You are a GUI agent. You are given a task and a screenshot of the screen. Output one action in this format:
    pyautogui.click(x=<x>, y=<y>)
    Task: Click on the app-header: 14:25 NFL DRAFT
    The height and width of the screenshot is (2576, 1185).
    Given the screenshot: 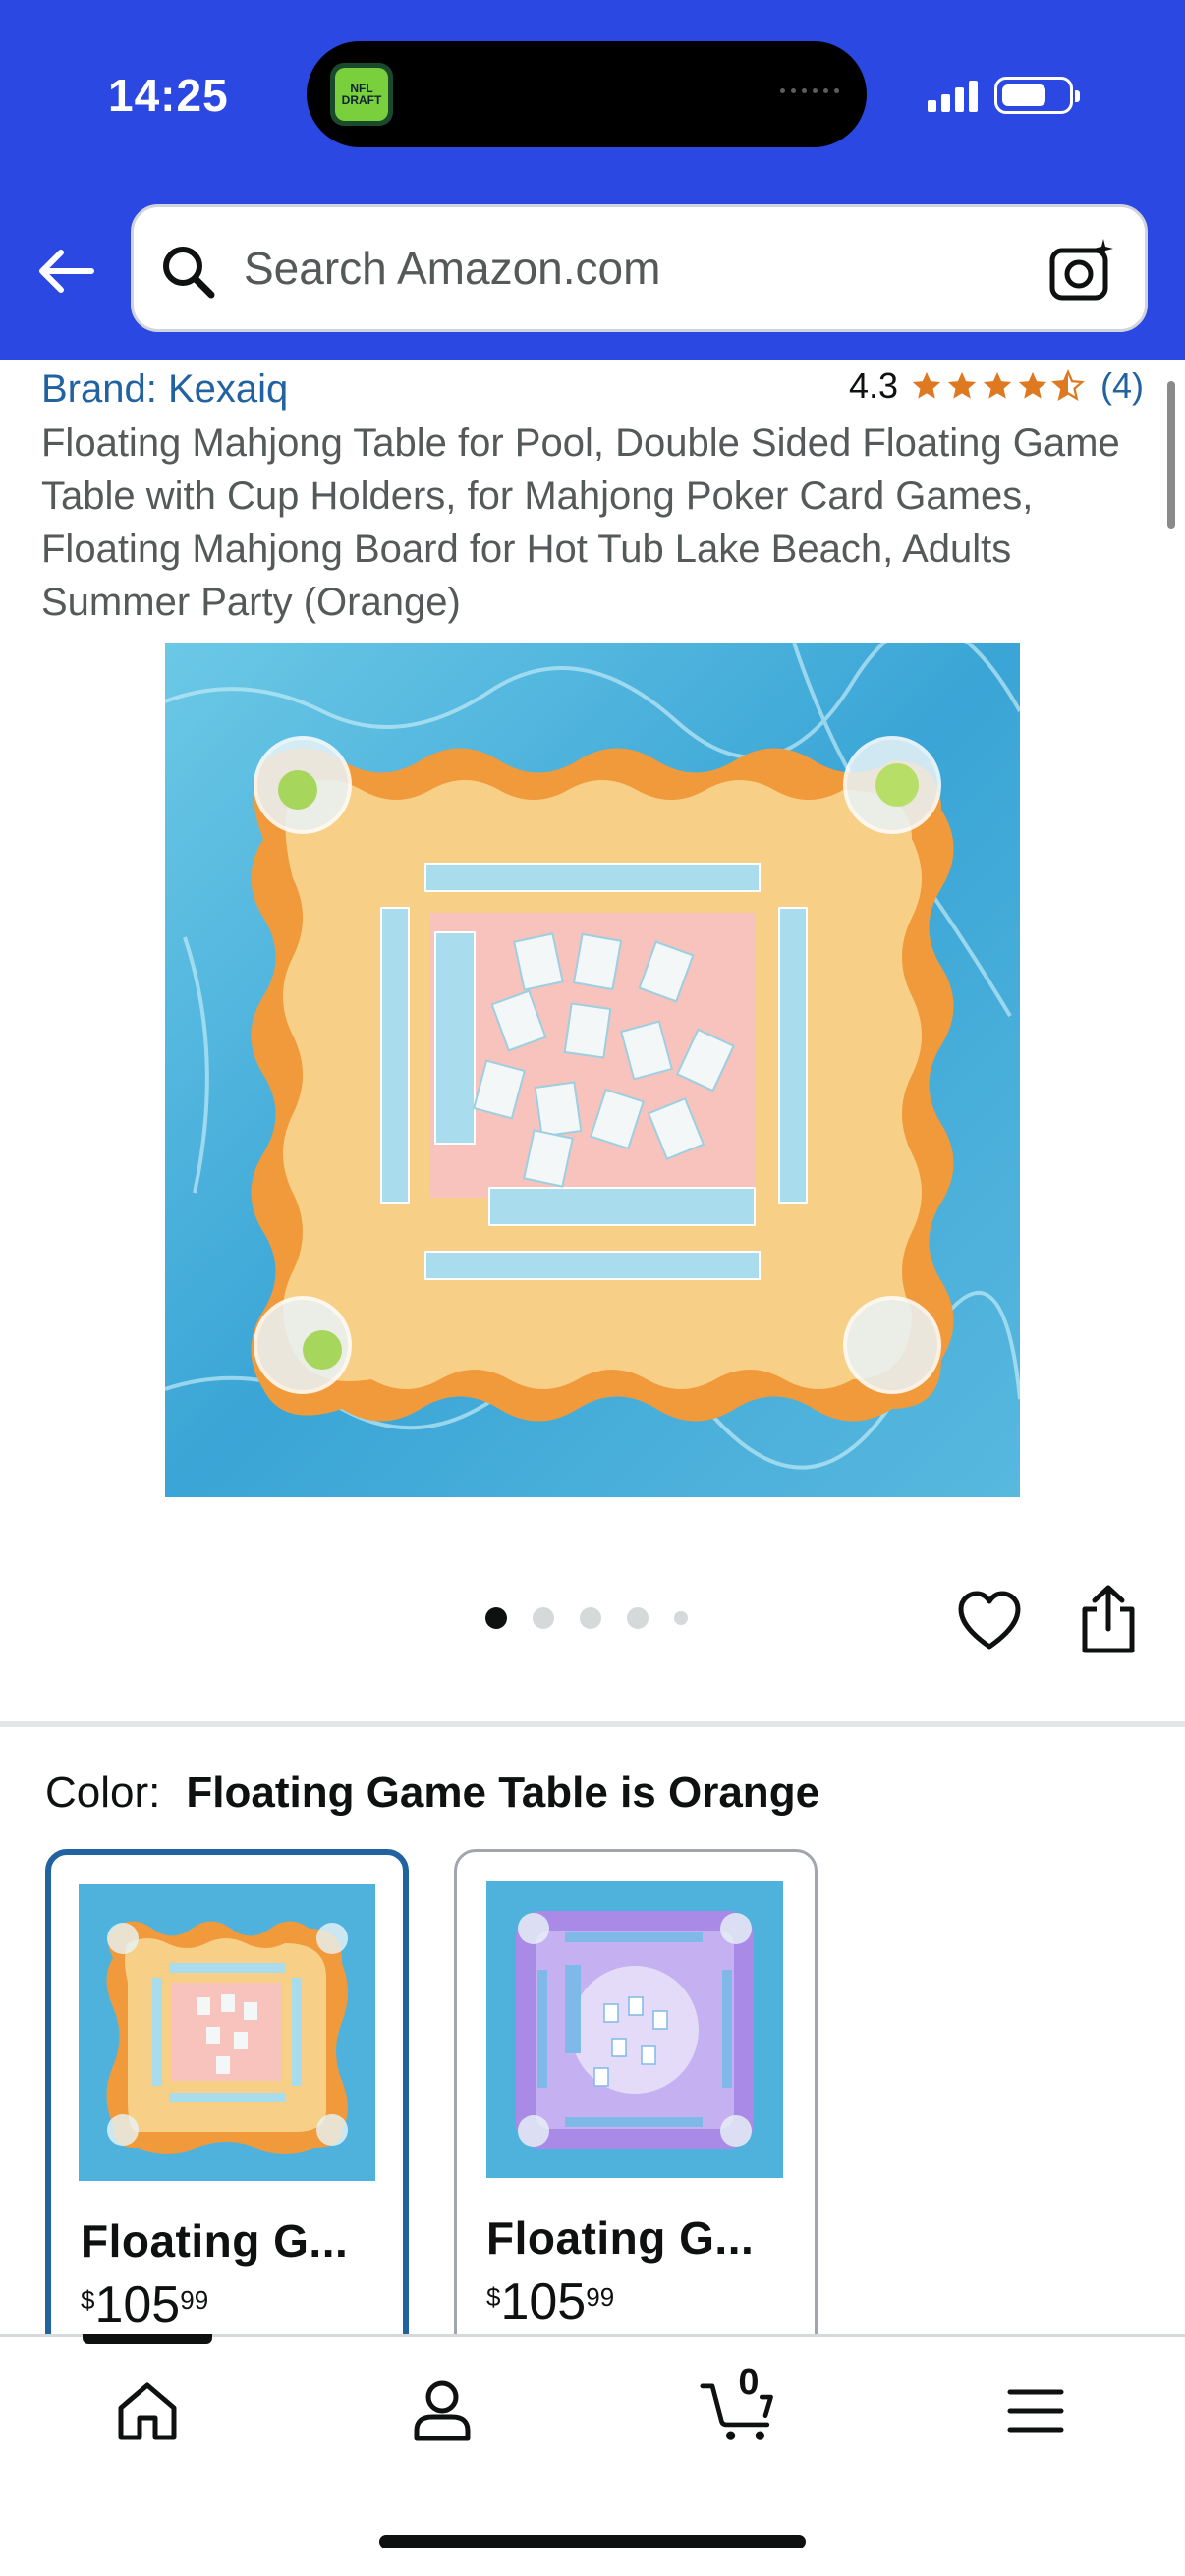 What is the action you would take?
    pyautogui.click(x=592, y=180)
    